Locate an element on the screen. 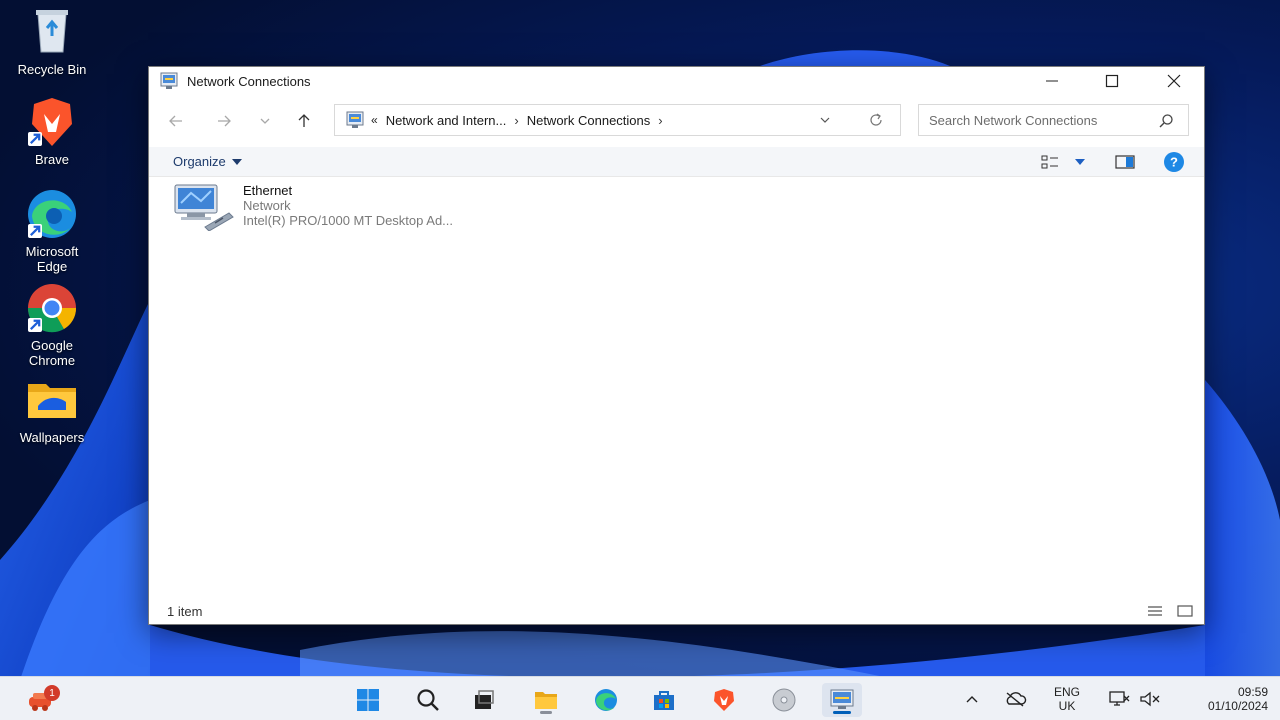 The image size is (1280, 720). task-view-icon is located at coordinates (484, 699).